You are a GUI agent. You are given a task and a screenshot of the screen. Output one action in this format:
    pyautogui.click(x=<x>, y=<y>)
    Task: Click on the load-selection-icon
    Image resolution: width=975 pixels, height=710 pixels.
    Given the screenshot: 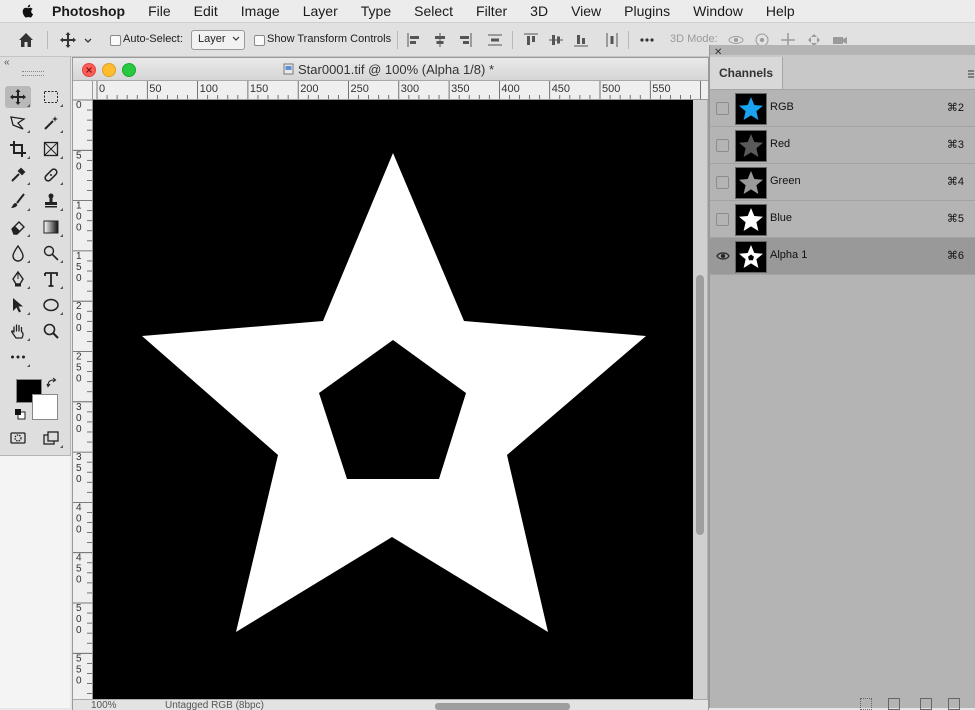 What is the action you would take?
    pyautogui.click(x=866, y=704)
    